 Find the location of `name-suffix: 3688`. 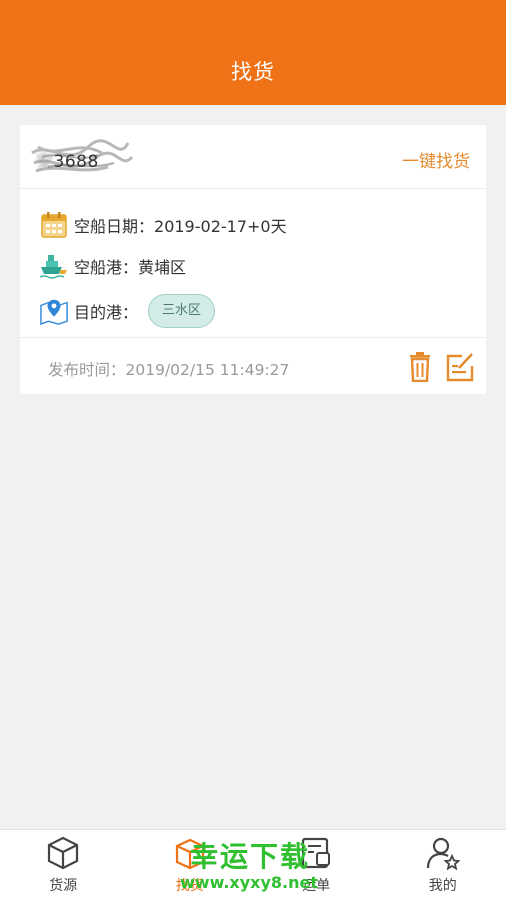

name-suffix: 3688 is located at coordinates (76, 162).